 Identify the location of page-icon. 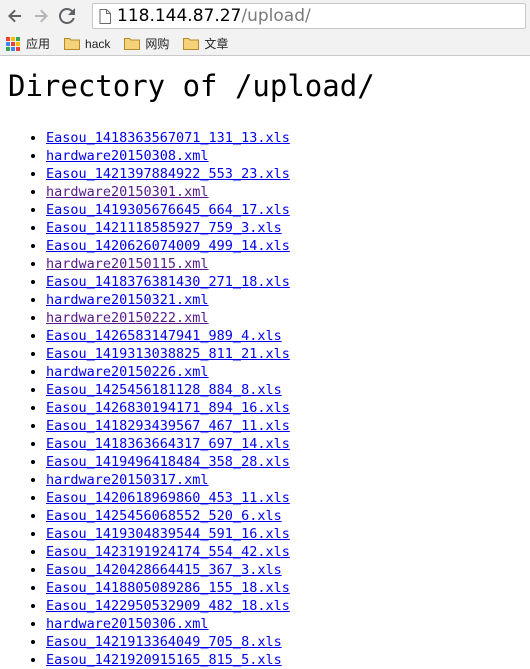
(105, 16).